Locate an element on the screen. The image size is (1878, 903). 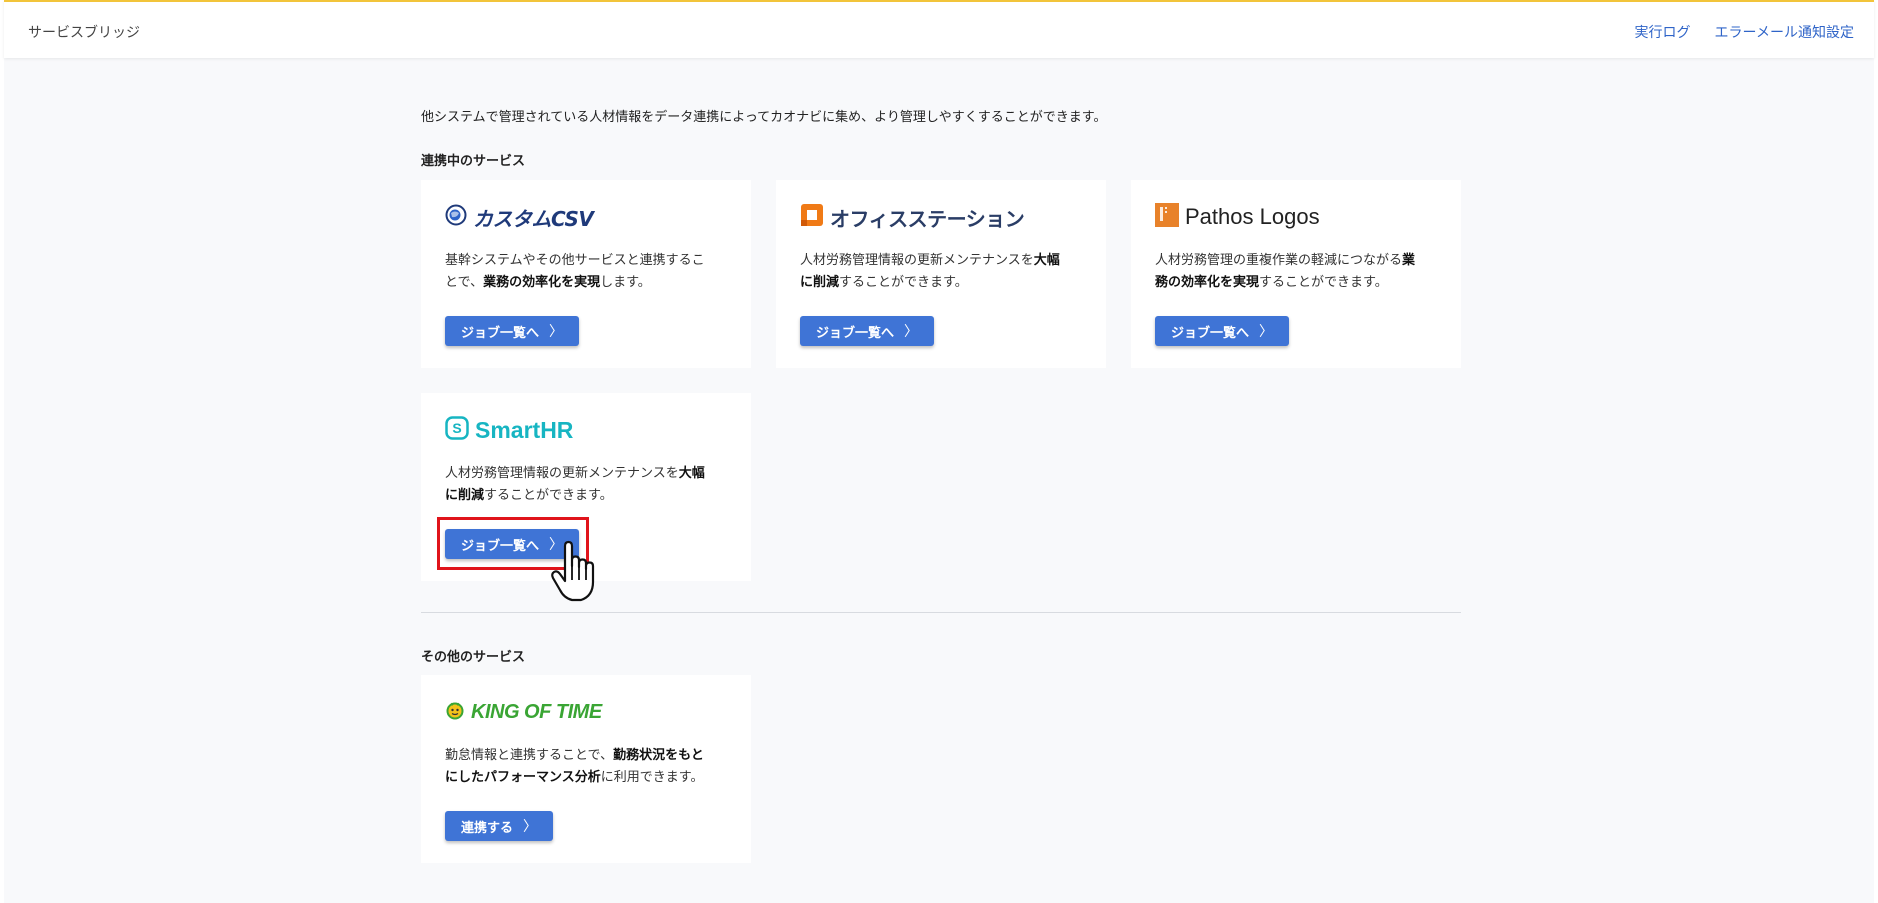
king-of-time-logo: KING OF TIME is located at coordinates (523, 712).